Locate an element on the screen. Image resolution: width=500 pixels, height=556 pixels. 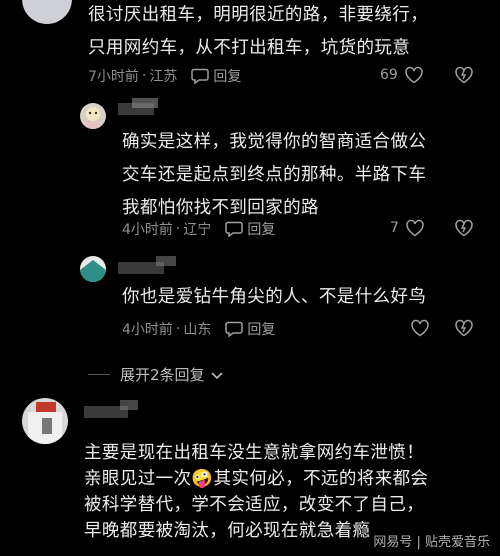
like-button: 7 is located at coordinates (407, 228).